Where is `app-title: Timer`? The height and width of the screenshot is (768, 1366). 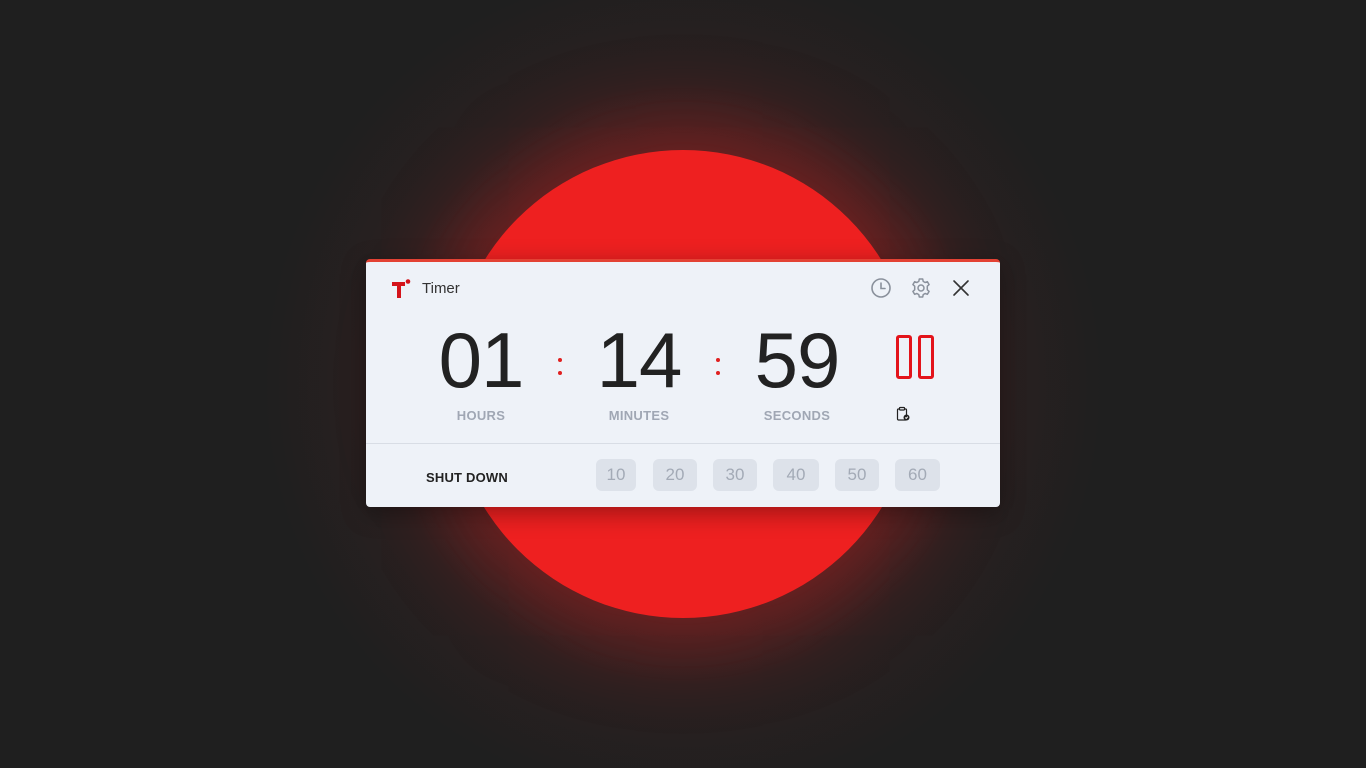
app-title: Timer is located at coordinates (441, 288).